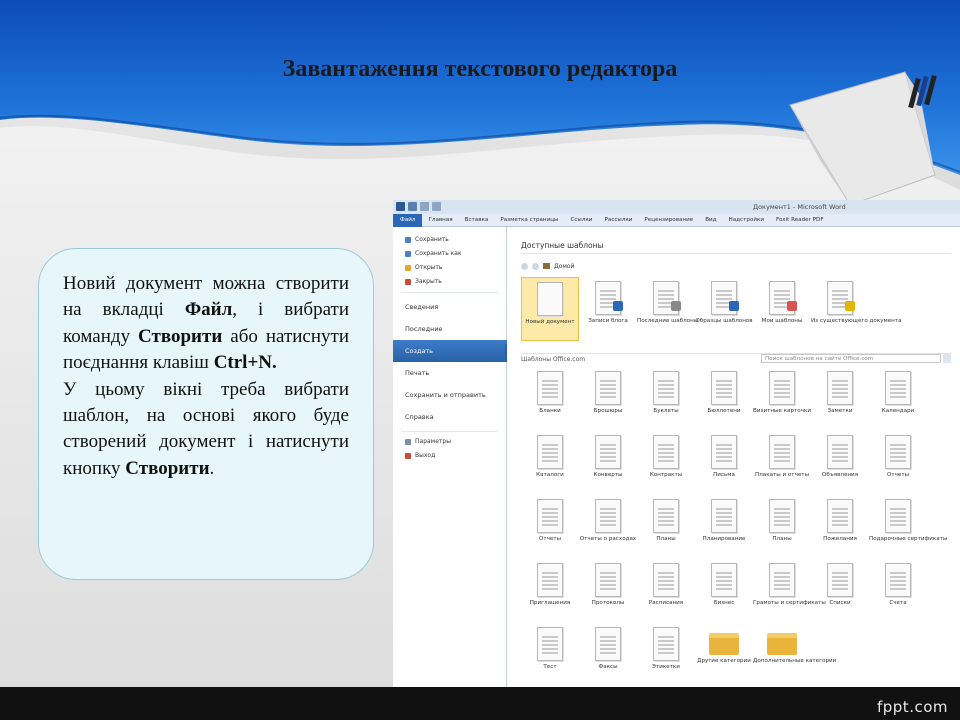  I want to click on office-template-tile: Брошюры, so click(608, 399).